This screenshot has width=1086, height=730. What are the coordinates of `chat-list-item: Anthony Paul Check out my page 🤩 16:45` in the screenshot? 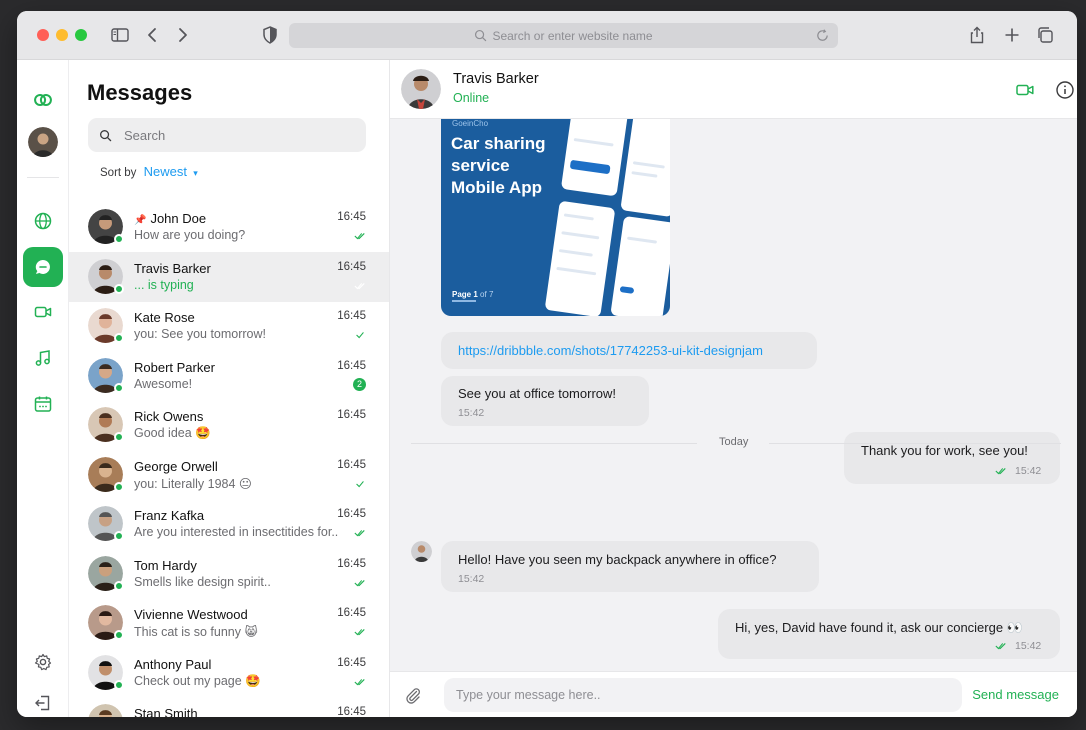 It's located at (229, 673).